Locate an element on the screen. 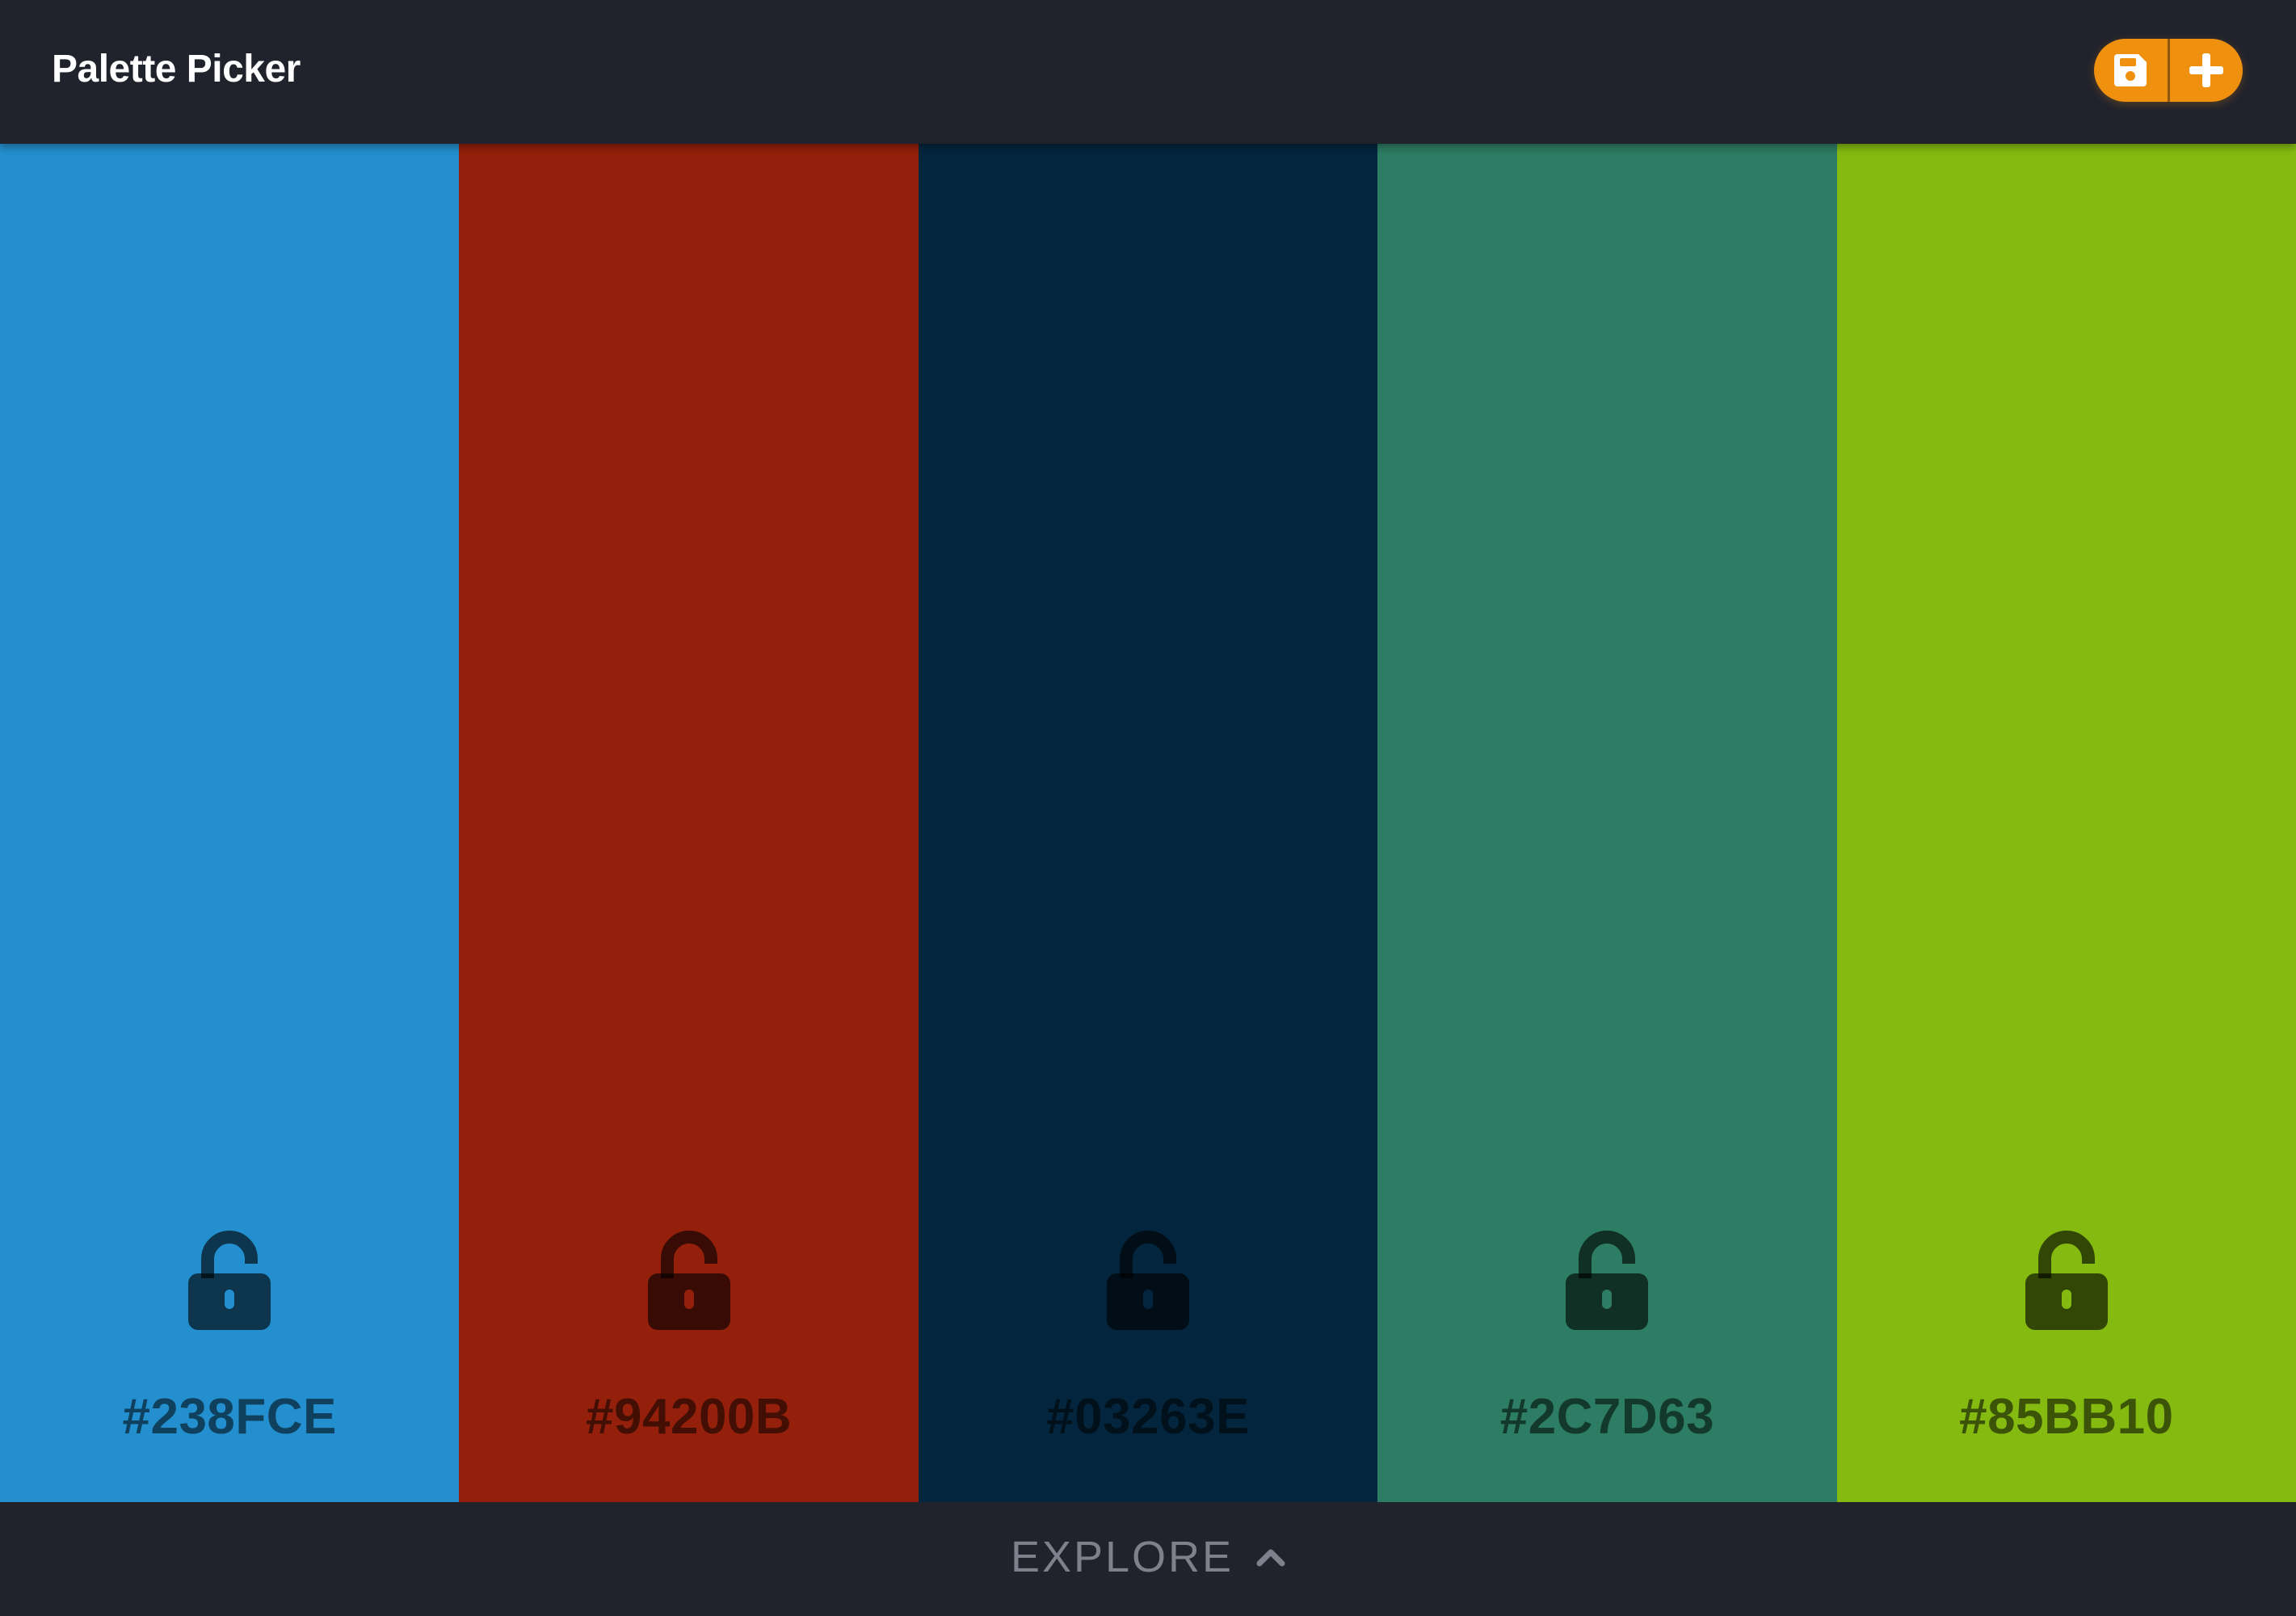 This screenshot has height=1616, width=2296. floppy-disk-icon is located at coordinates (2130, 70).